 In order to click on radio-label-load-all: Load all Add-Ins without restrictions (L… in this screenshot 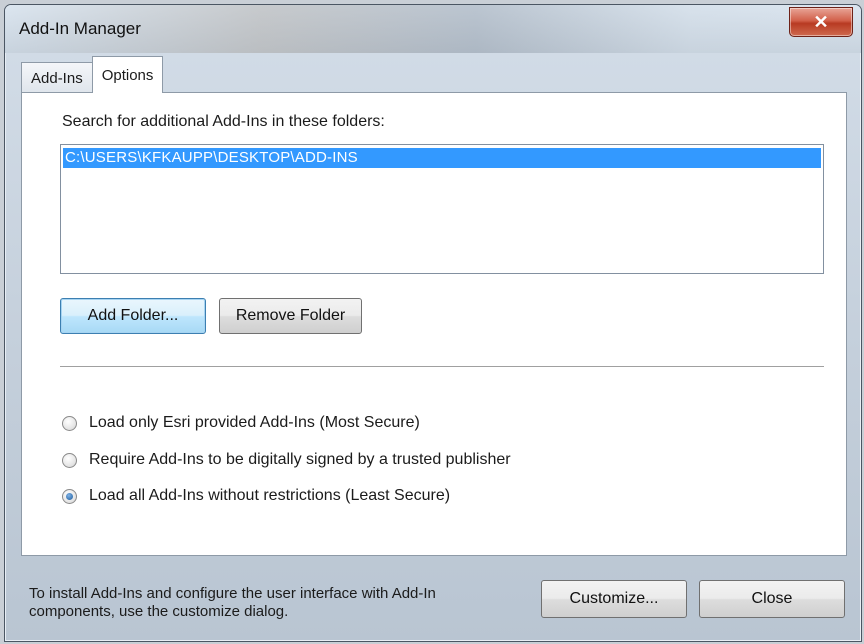, I will do `click(270, 495)`.